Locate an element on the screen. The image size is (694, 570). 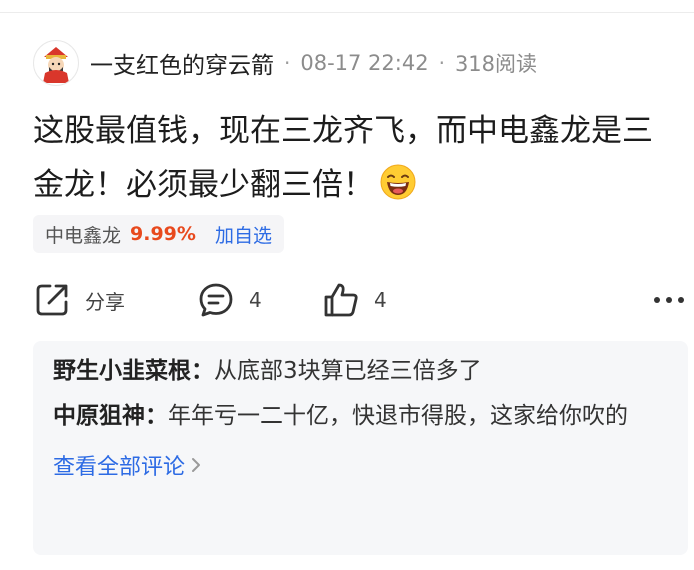
laughing-emoji-icon is located at coordinates (398, 182).